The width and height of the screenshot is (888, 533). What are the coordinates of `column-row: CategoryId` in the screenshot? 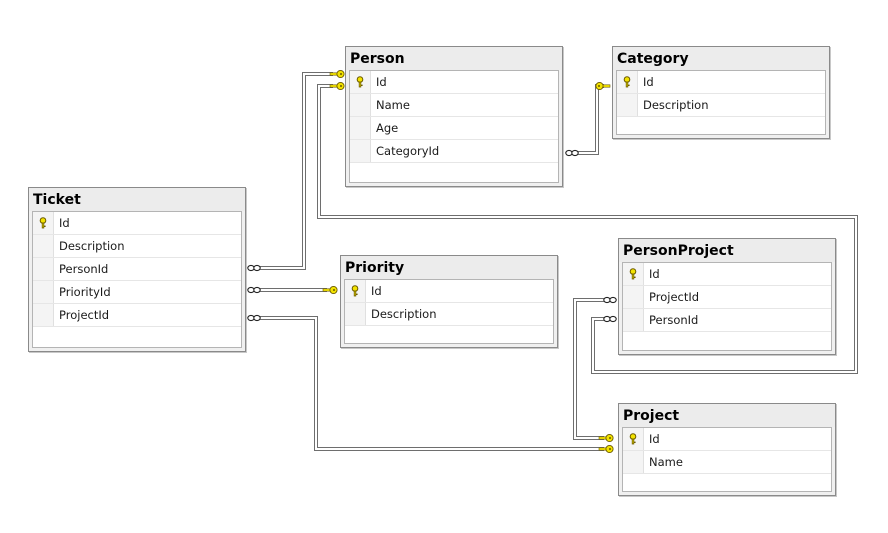 It's located at (454, 151).